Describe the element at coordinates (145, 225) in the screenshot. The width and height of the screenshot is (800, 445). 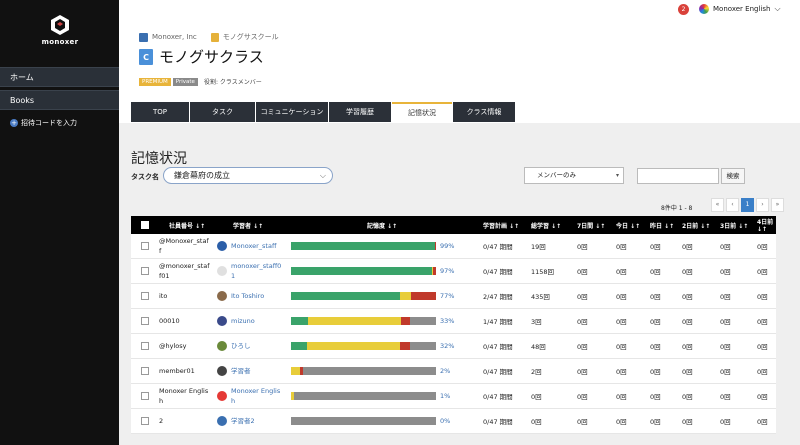
I see `select-all-checkbox` at that location.